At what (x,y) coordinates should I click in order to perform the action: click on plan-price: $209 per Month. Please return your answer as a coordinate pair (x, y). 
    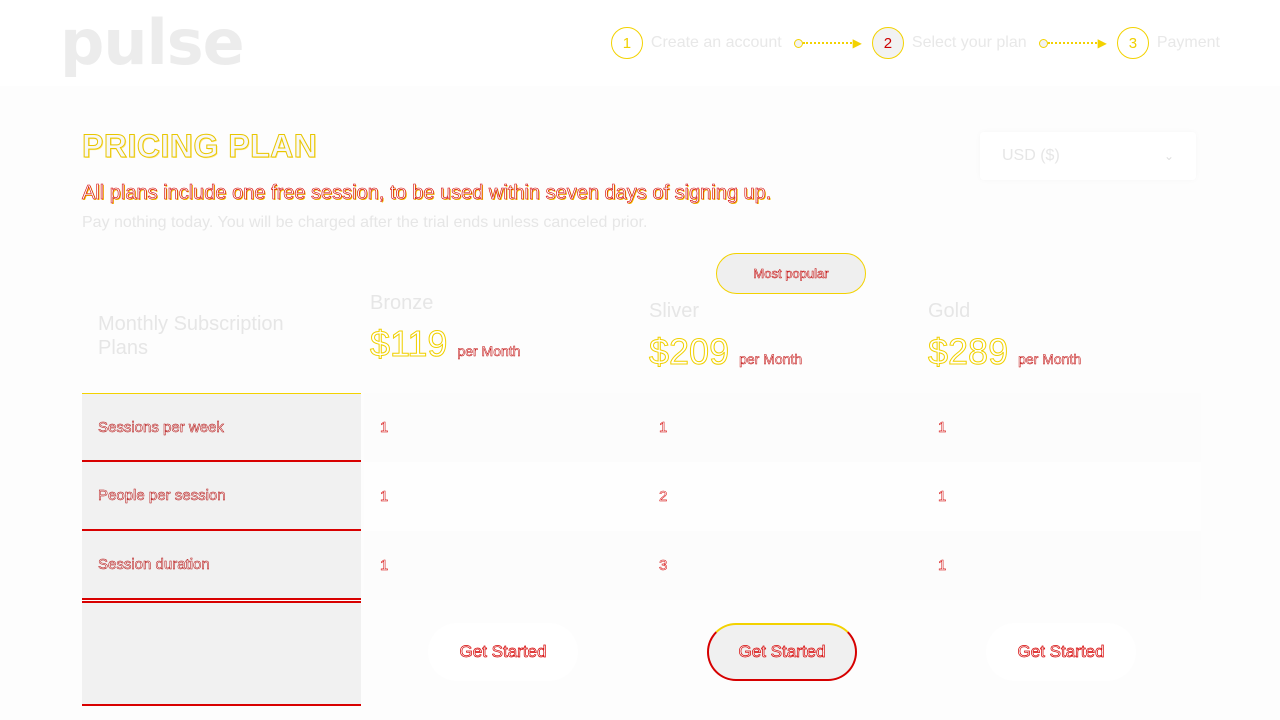
    Looking at the image, I should click on (725, 352).